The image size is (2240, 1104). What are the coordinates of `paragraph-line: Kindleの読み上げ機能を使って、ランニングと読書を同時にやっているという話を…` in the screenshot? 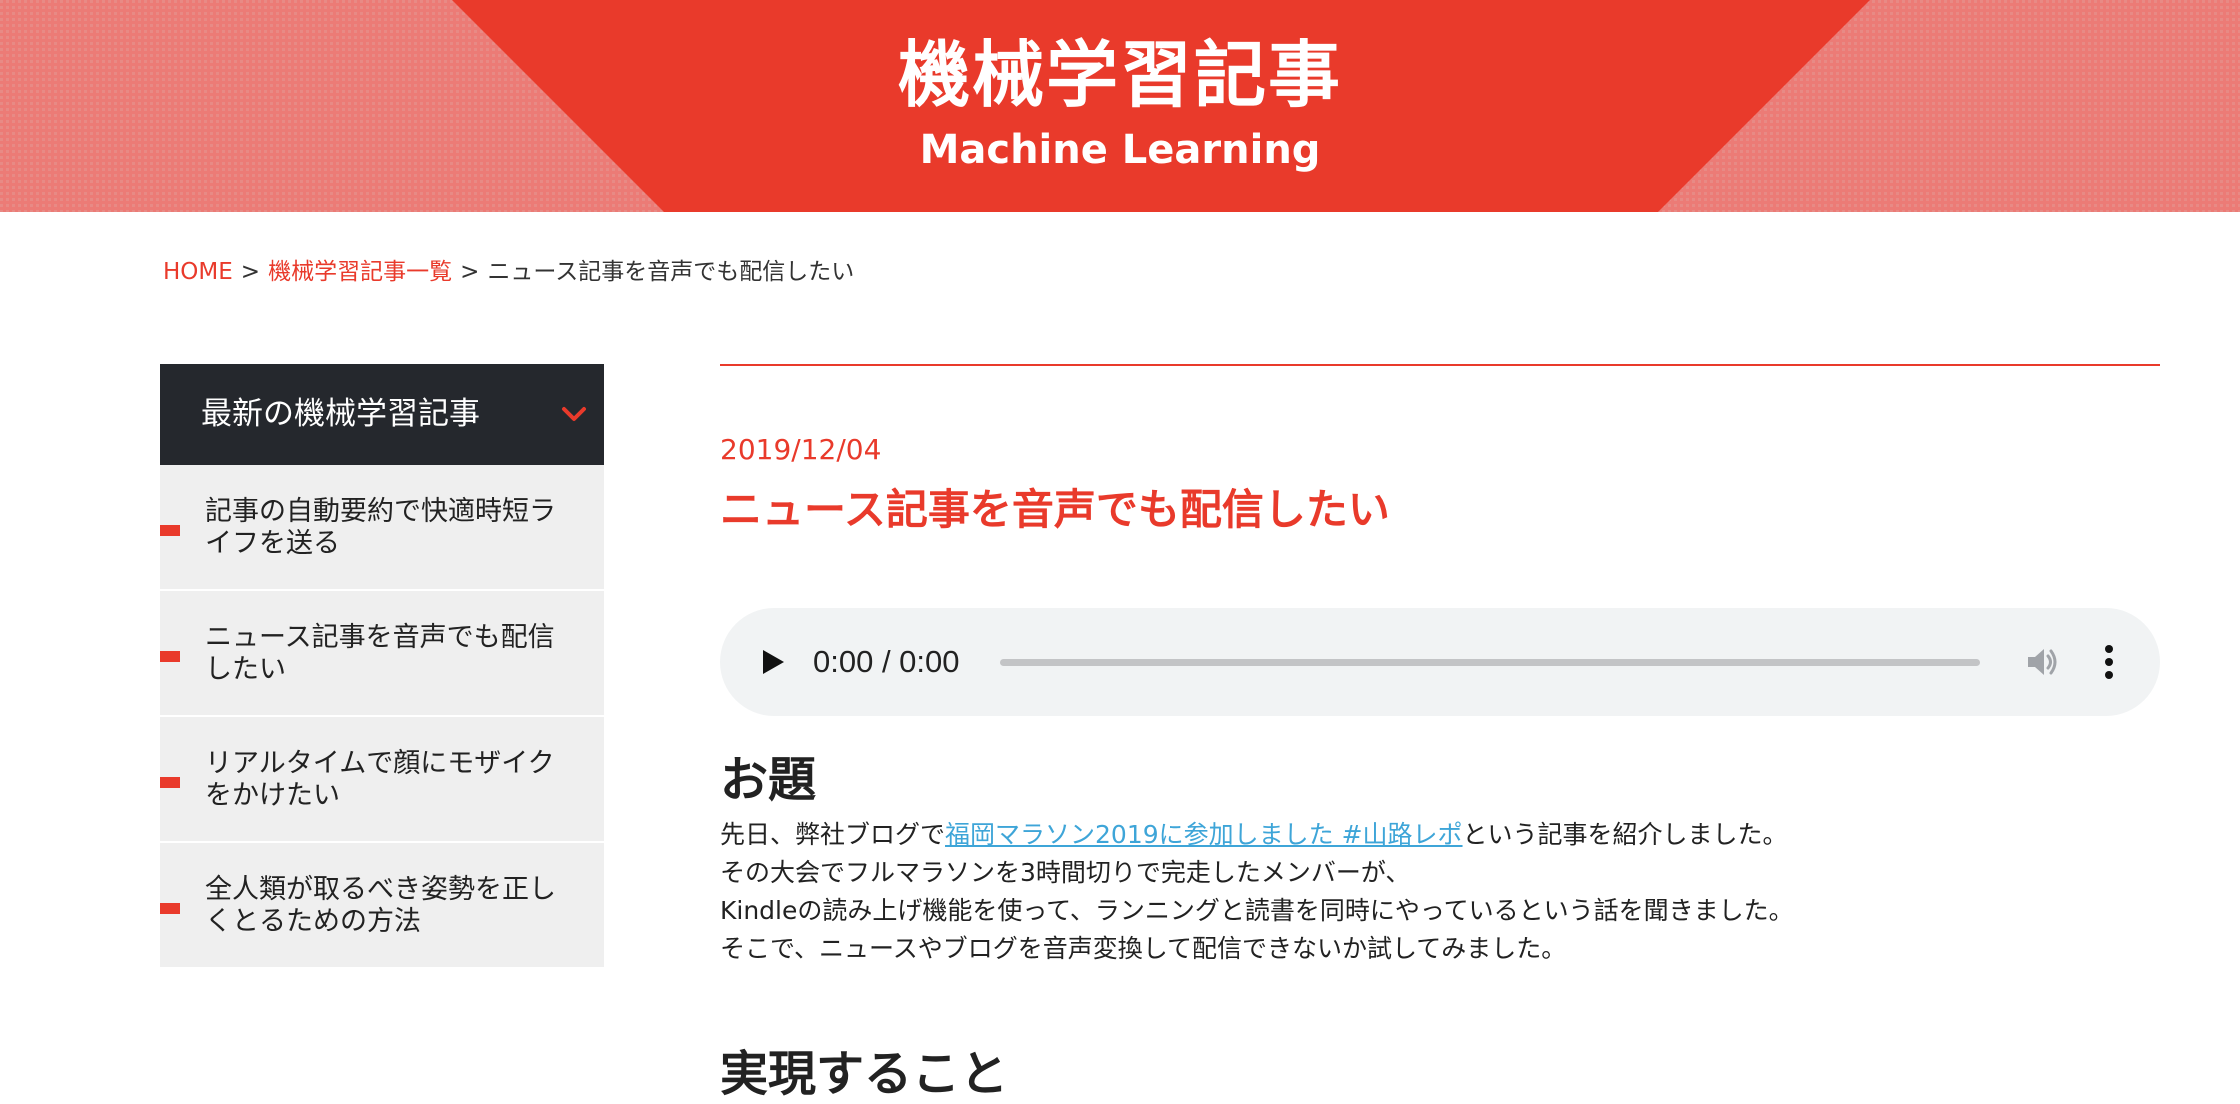 It's located at (1257, 910).